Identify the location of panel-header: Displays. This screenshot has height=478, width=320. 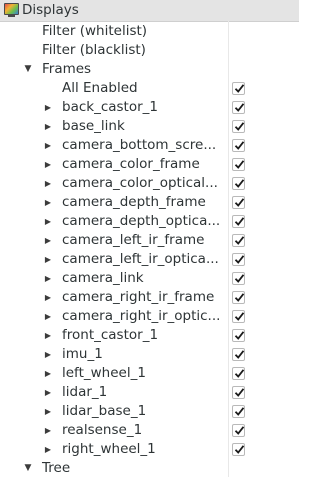
(149, 11).